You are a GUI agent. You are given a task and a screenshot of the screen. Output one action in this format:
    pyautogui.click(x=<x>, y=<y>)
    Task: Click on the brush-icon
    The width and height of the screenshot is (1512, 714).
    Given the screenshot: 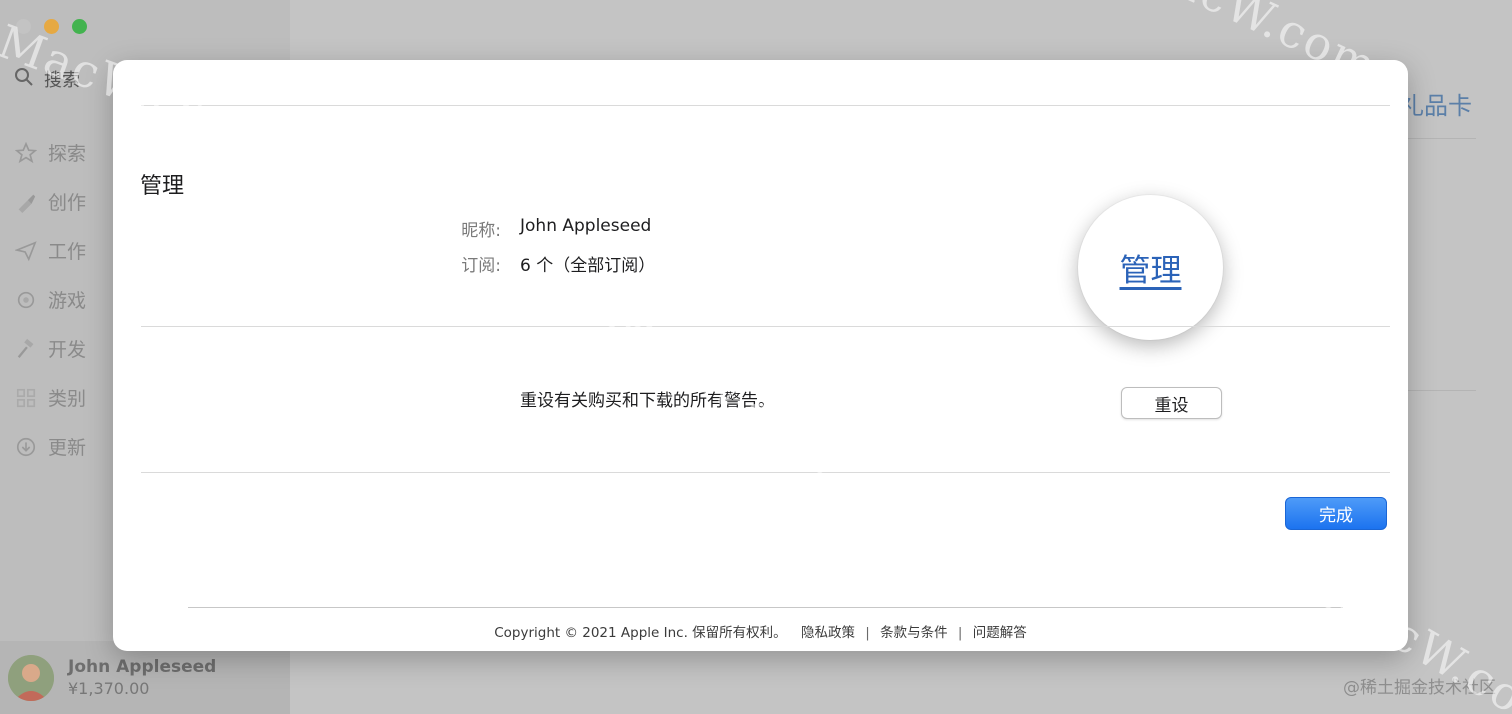 What is the action you would take?
    pyautogui.click(x=26, y=202)
    